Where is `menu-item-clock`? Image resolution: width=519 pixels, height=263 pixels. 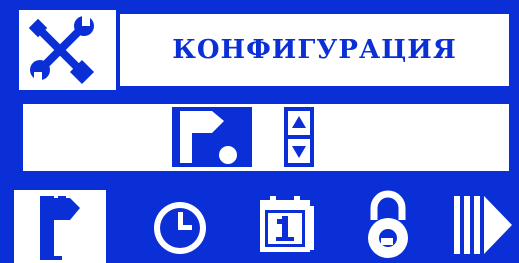
menu-item-clock is located at coordinates (180, 226).